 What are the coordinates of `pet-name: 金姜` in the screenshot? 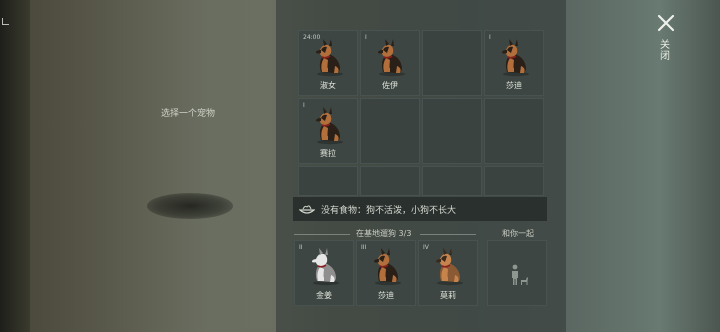 It's located at (324, 295).